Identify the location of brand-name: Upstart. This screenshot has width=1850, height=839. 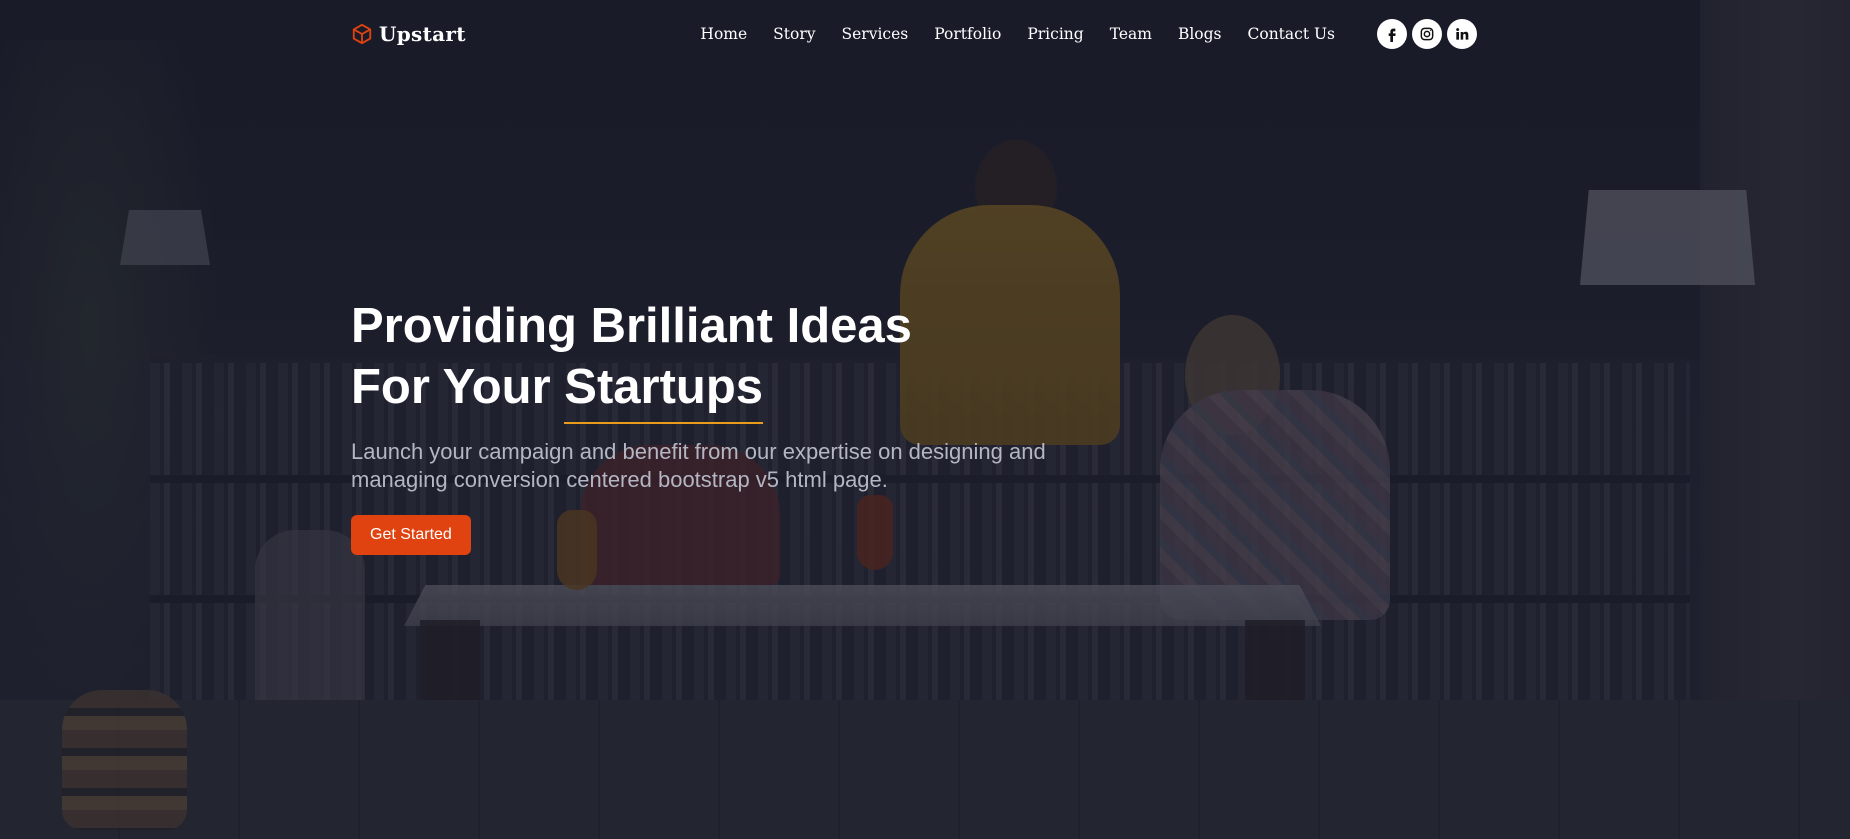
(422, 34).